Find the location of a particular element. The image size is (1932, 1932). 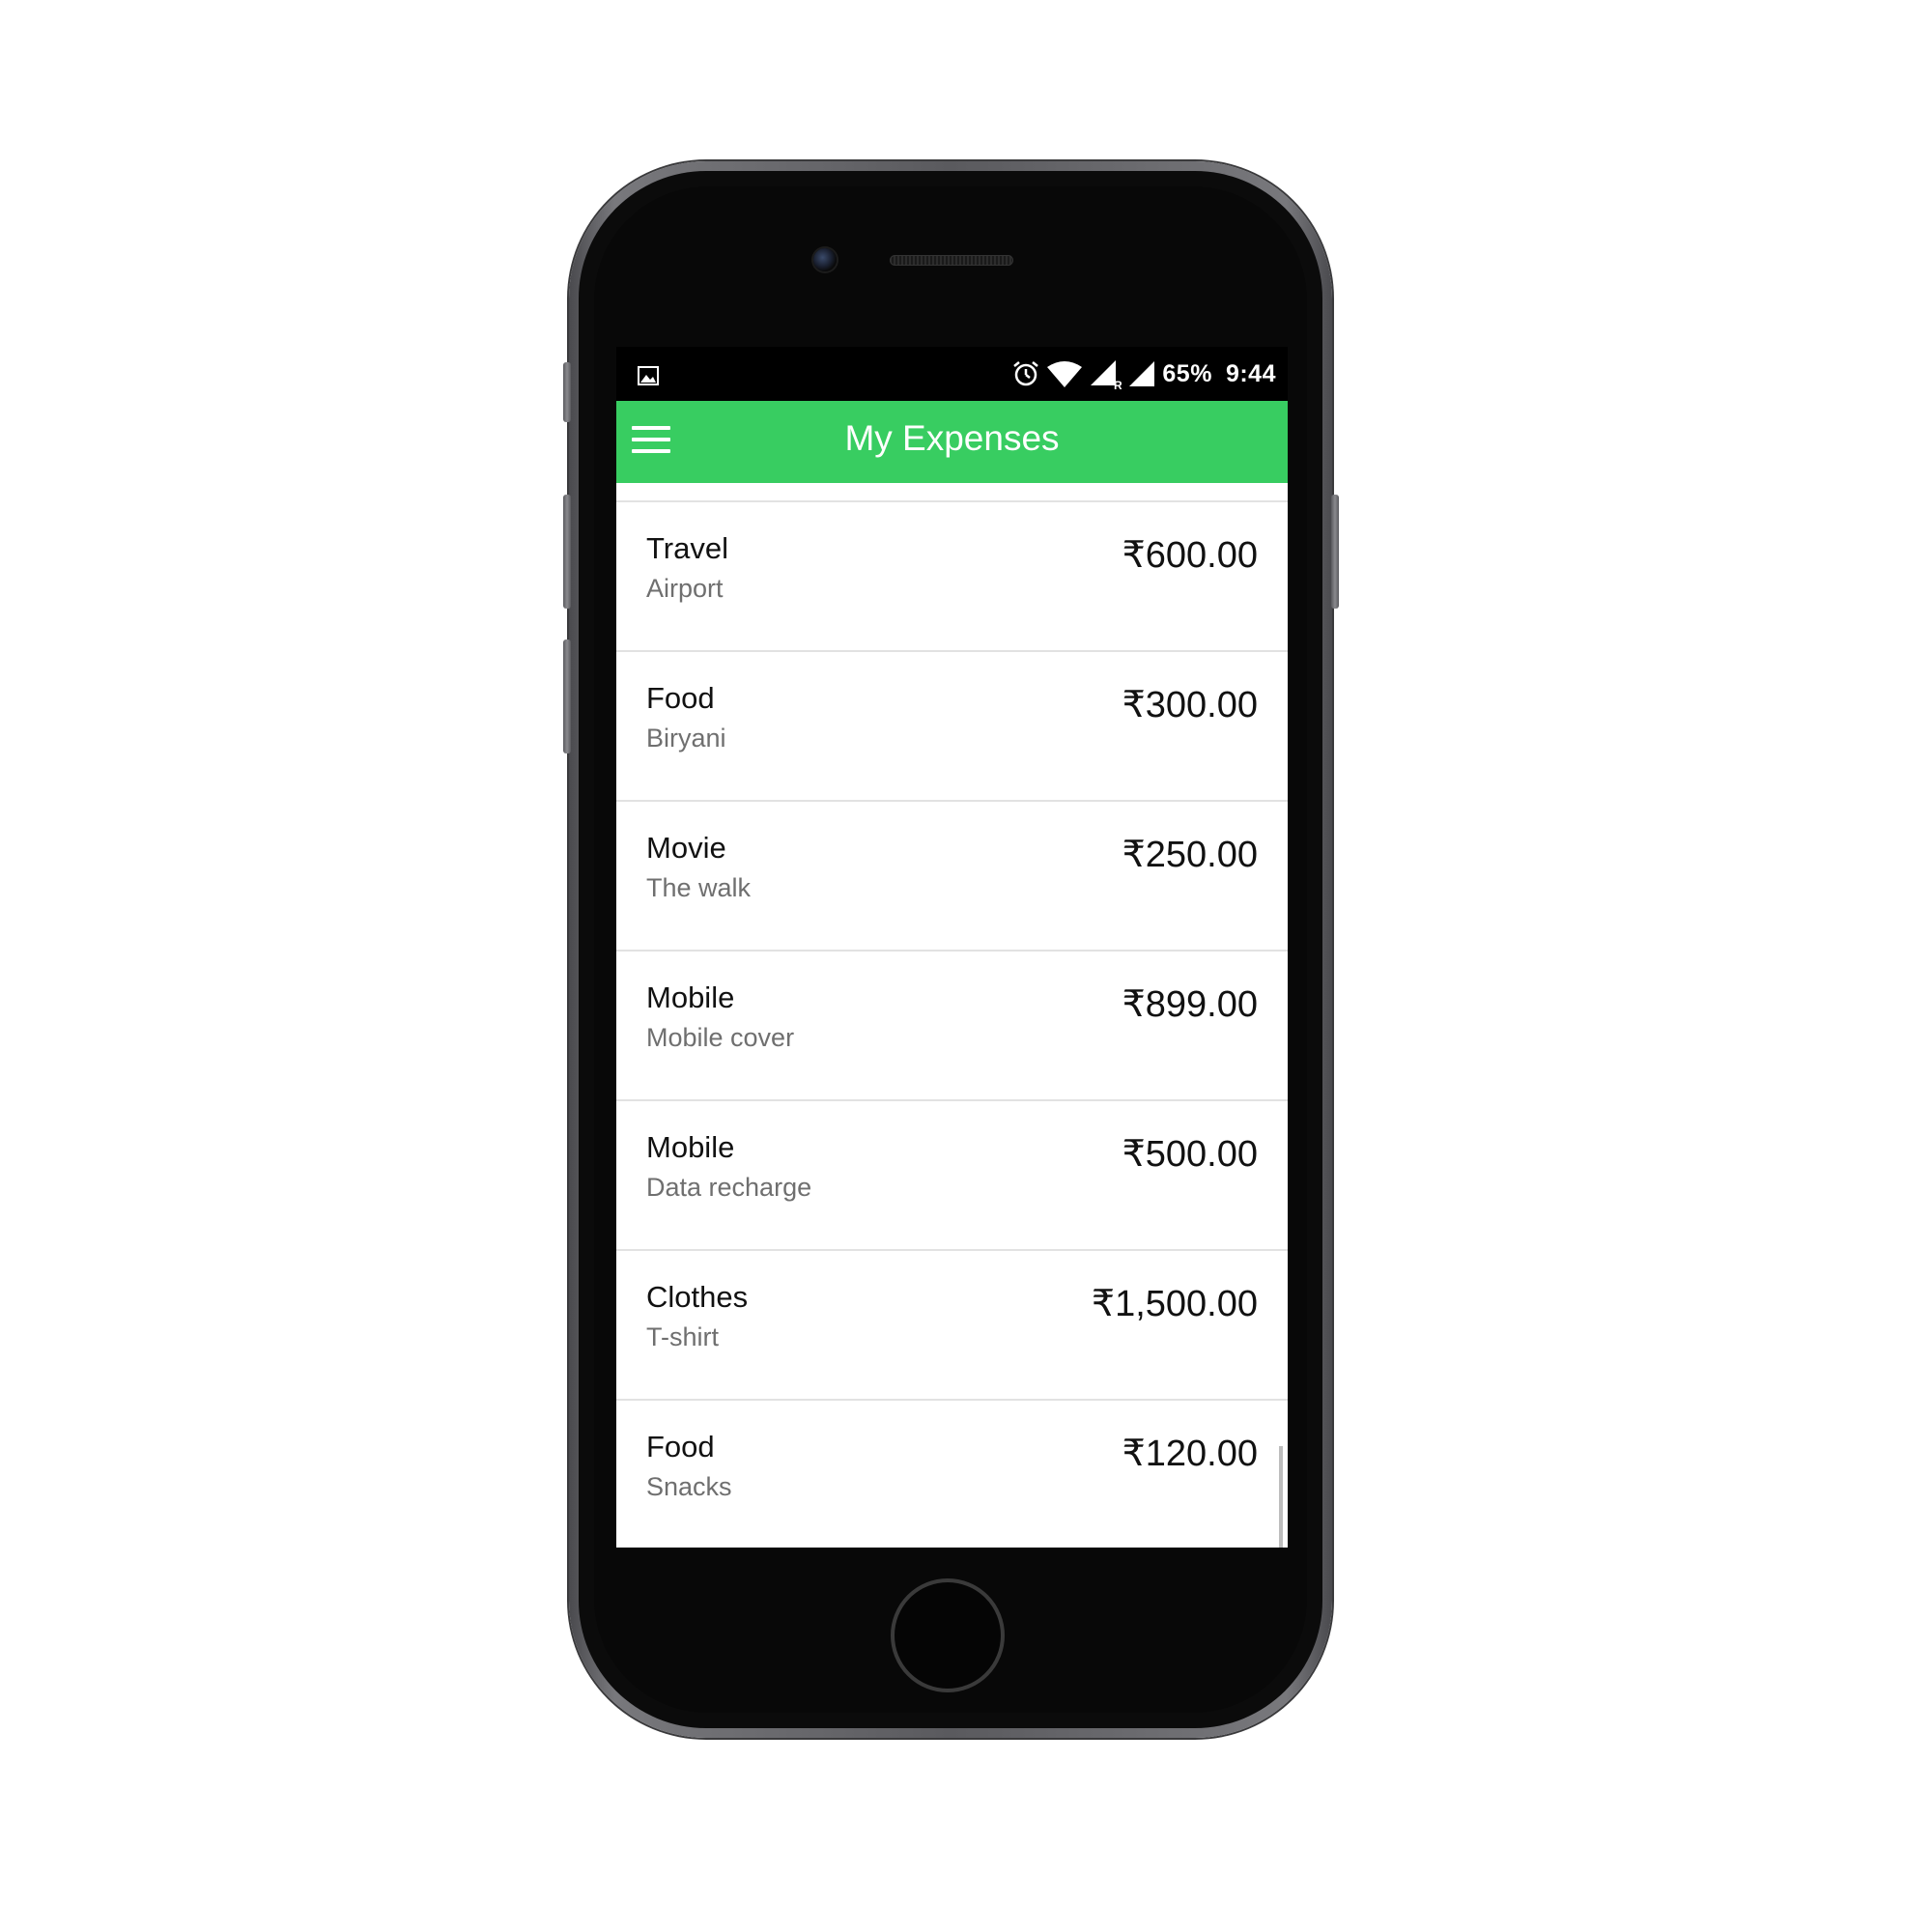

expense-row: Mobile Mobile cover ₹899.00 is located at coordinates (952, 1026).